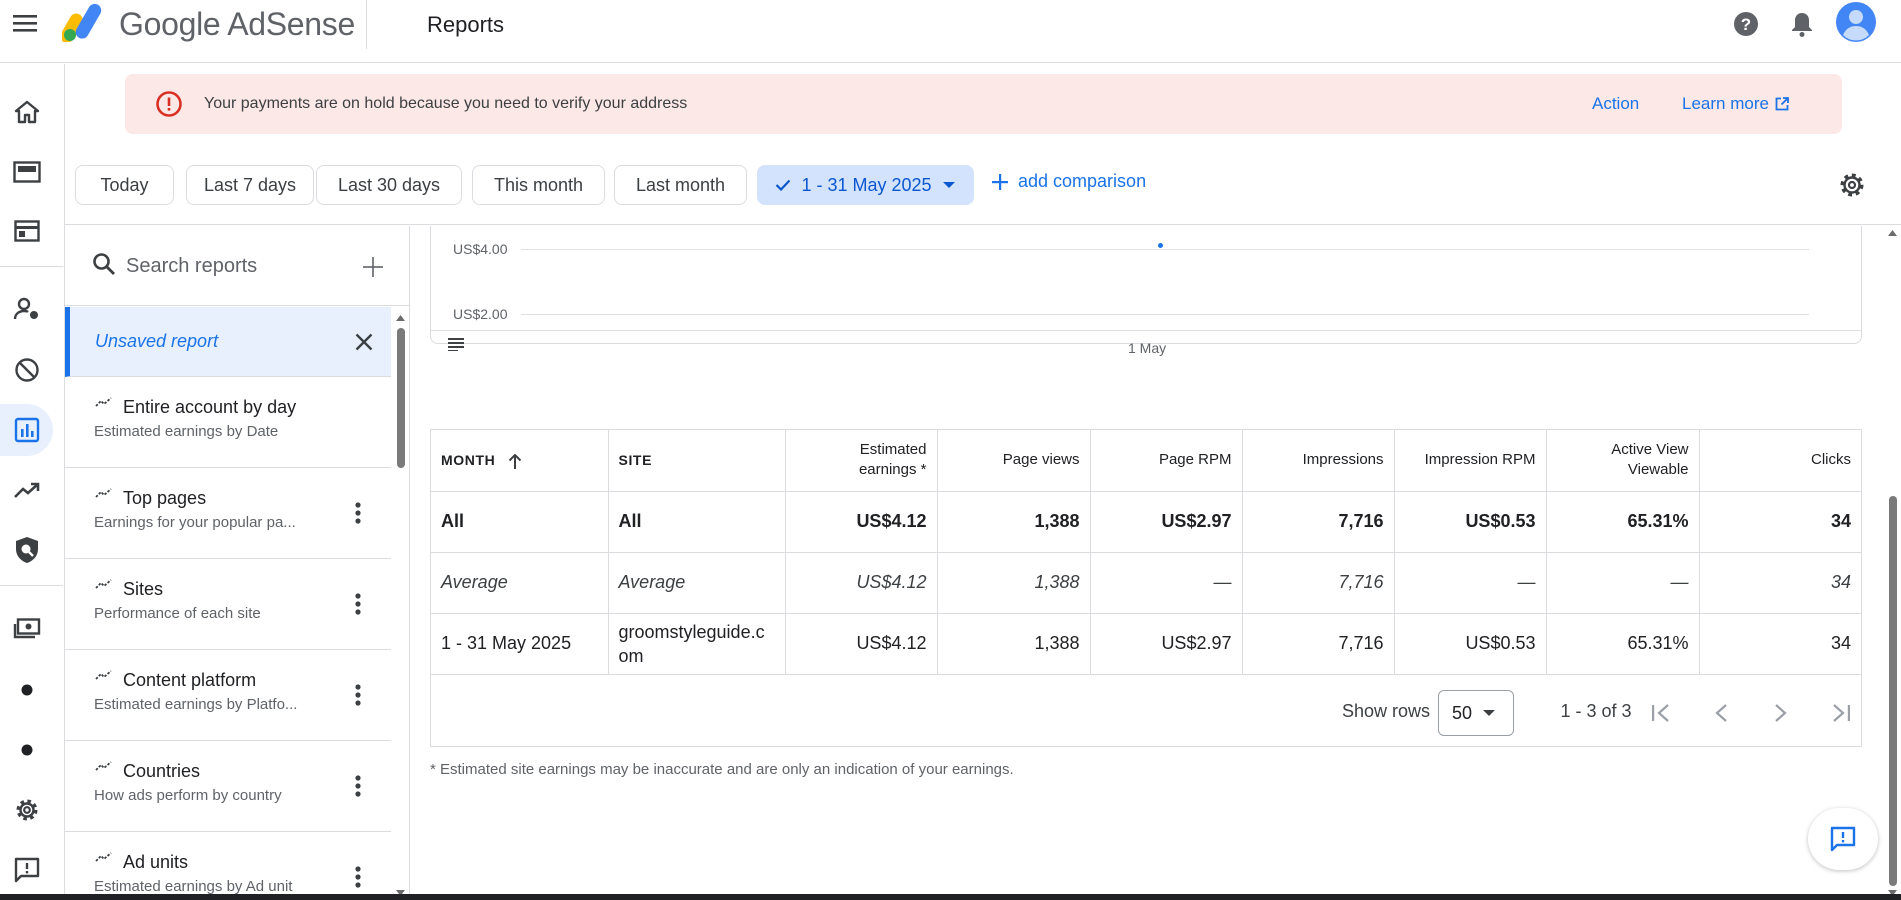  I want to click on nav-policy-center, so click(26, 550).